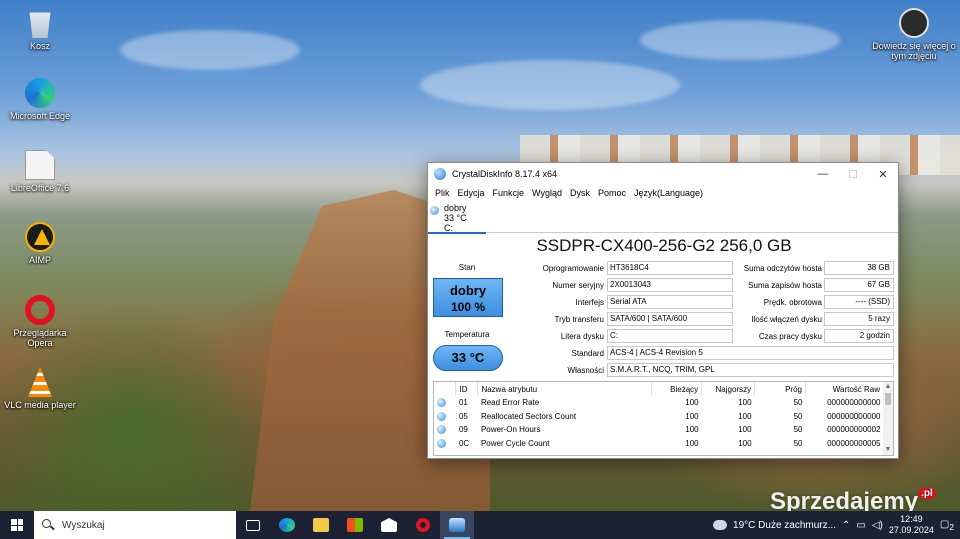 Image resolution: width=960 pixels, height=539 pixels. Describe the element at coordinates (728, 389) in the screenshot. I see `smart-header-worst: Najgorszy` at that location.